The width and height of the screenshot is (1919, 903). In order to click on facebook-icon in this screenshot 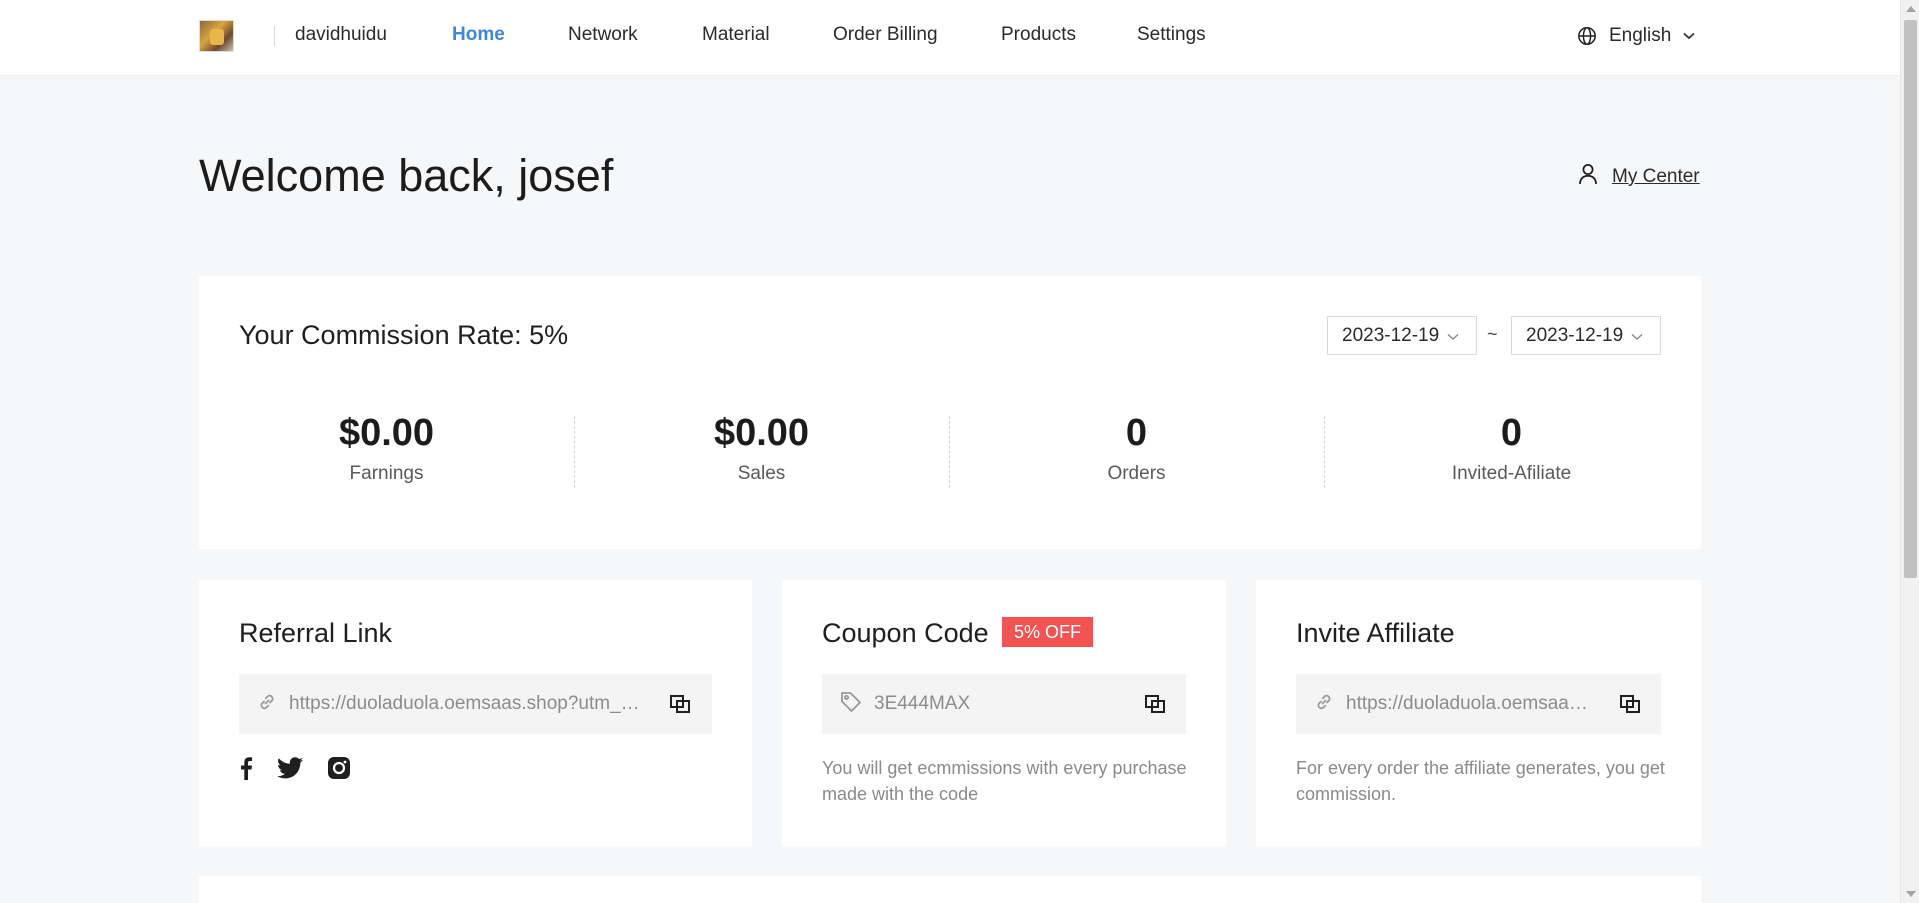, I will do `click(246, 768)`.